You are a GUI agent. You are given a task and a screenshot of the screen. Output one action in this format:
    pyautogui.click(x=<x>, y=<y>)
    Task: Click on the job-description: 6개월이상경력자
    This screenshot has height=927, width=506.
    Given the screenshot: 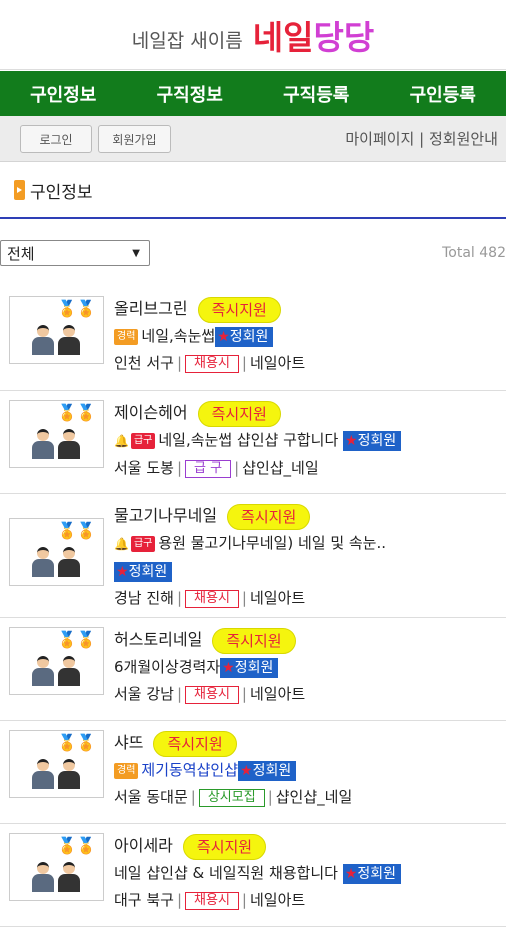 What is the action you would take?
    pyautogui.click(x=167, y=667)
    